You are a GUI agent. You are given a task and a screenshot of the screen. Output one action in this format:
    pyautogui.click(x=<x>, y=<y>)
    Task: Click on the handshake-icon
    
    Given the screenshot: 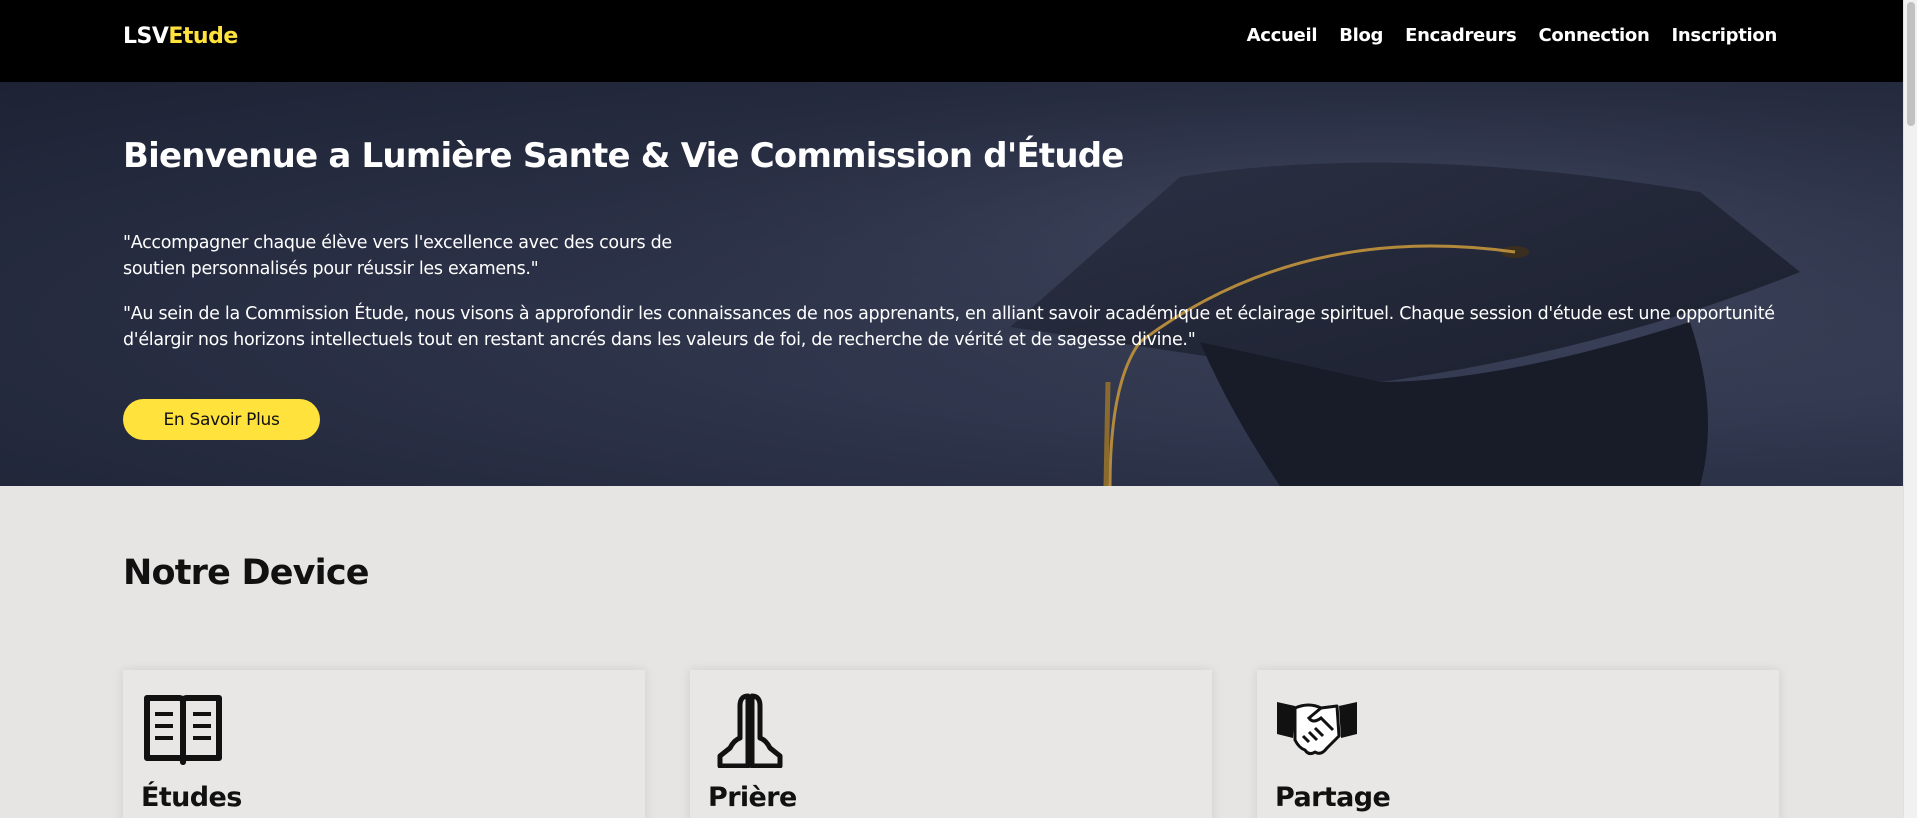 What is the action you would take?
    pyautogui.click(x=1317, y=729)
    